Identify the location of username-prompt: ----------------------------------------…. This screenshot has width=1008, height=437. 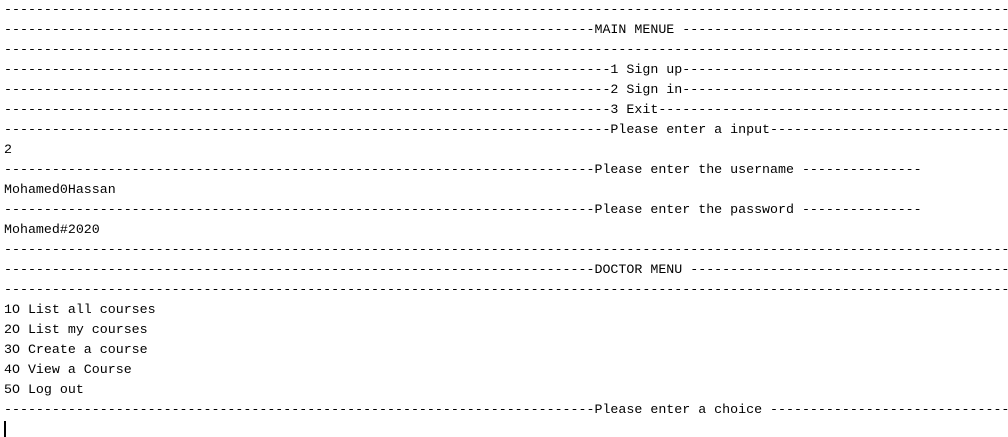
(463, 169).